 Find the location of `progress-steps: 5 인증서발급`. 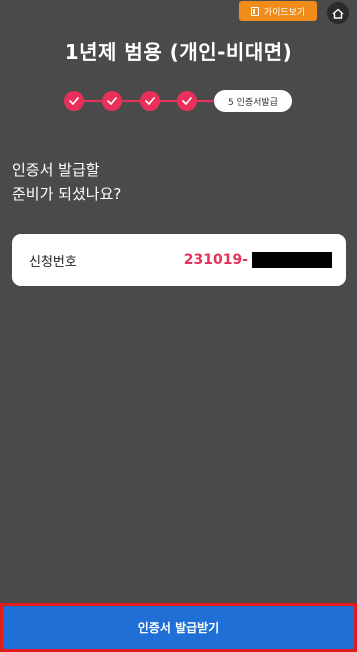

progress-steps: 5 인증서발급 is located at coordinates (179, 101).